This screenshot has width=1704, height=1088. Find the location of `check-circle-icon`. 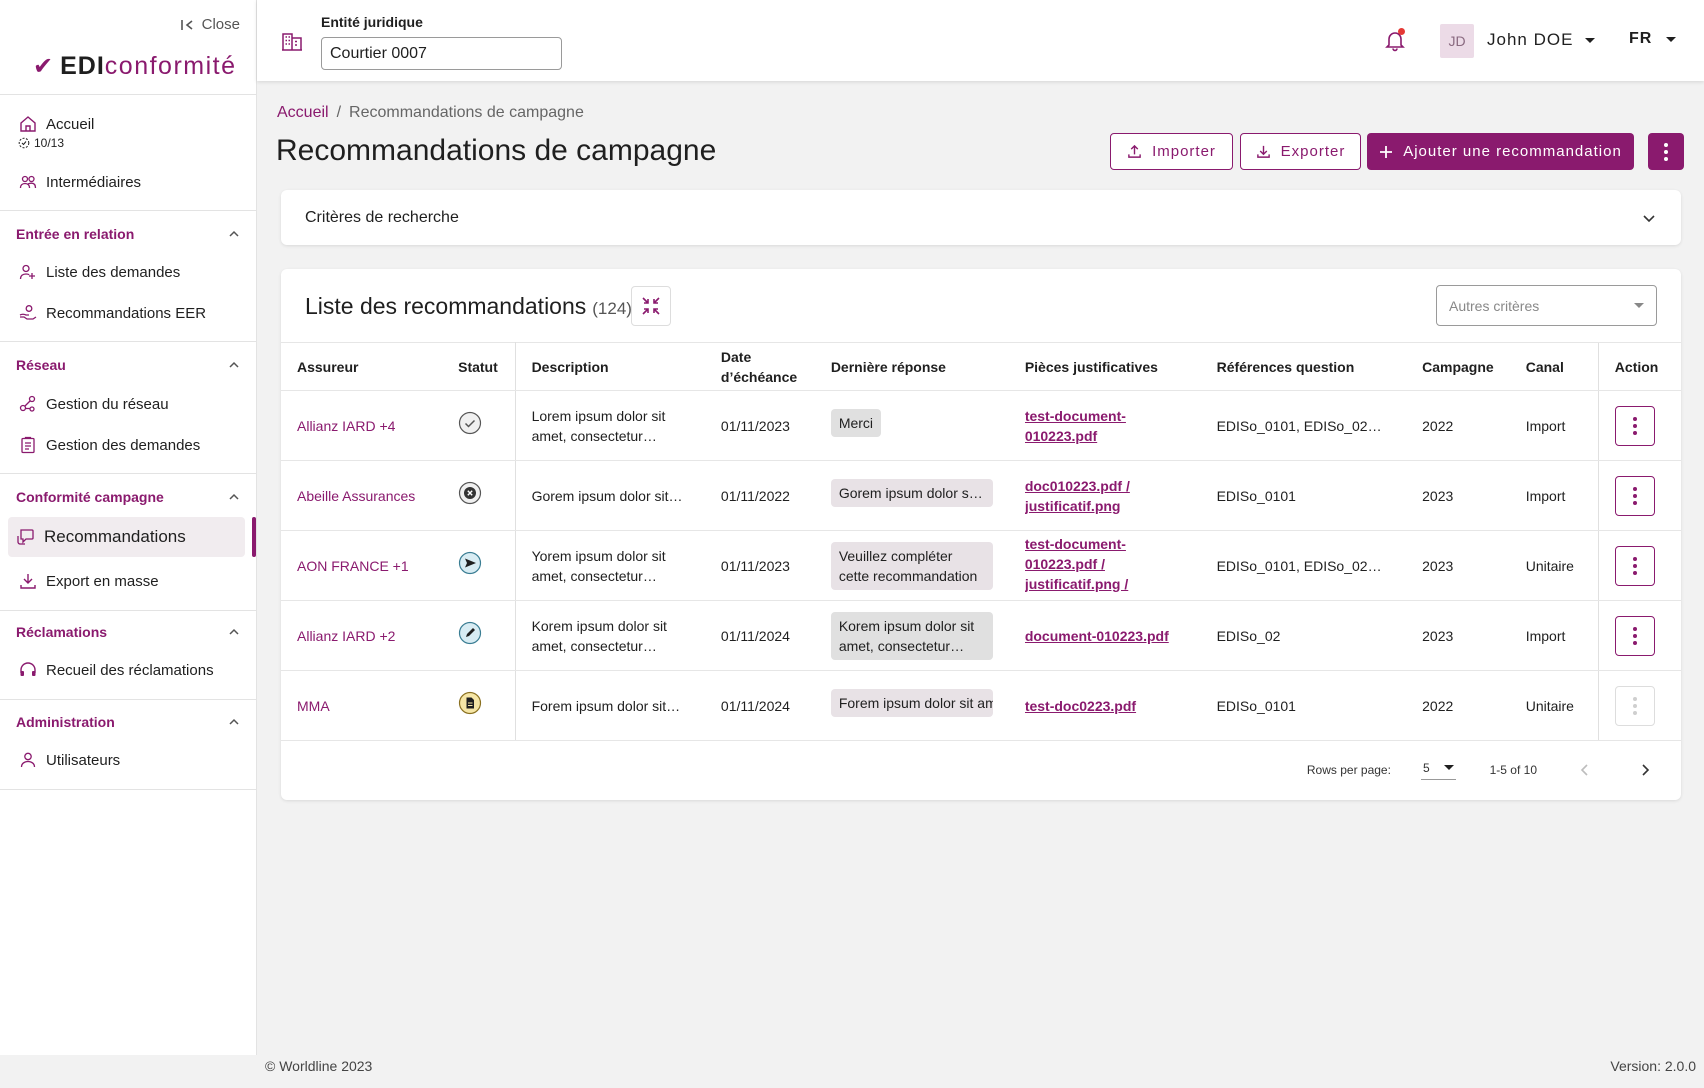

check-circle-icon is located at coordinates (470, 423).